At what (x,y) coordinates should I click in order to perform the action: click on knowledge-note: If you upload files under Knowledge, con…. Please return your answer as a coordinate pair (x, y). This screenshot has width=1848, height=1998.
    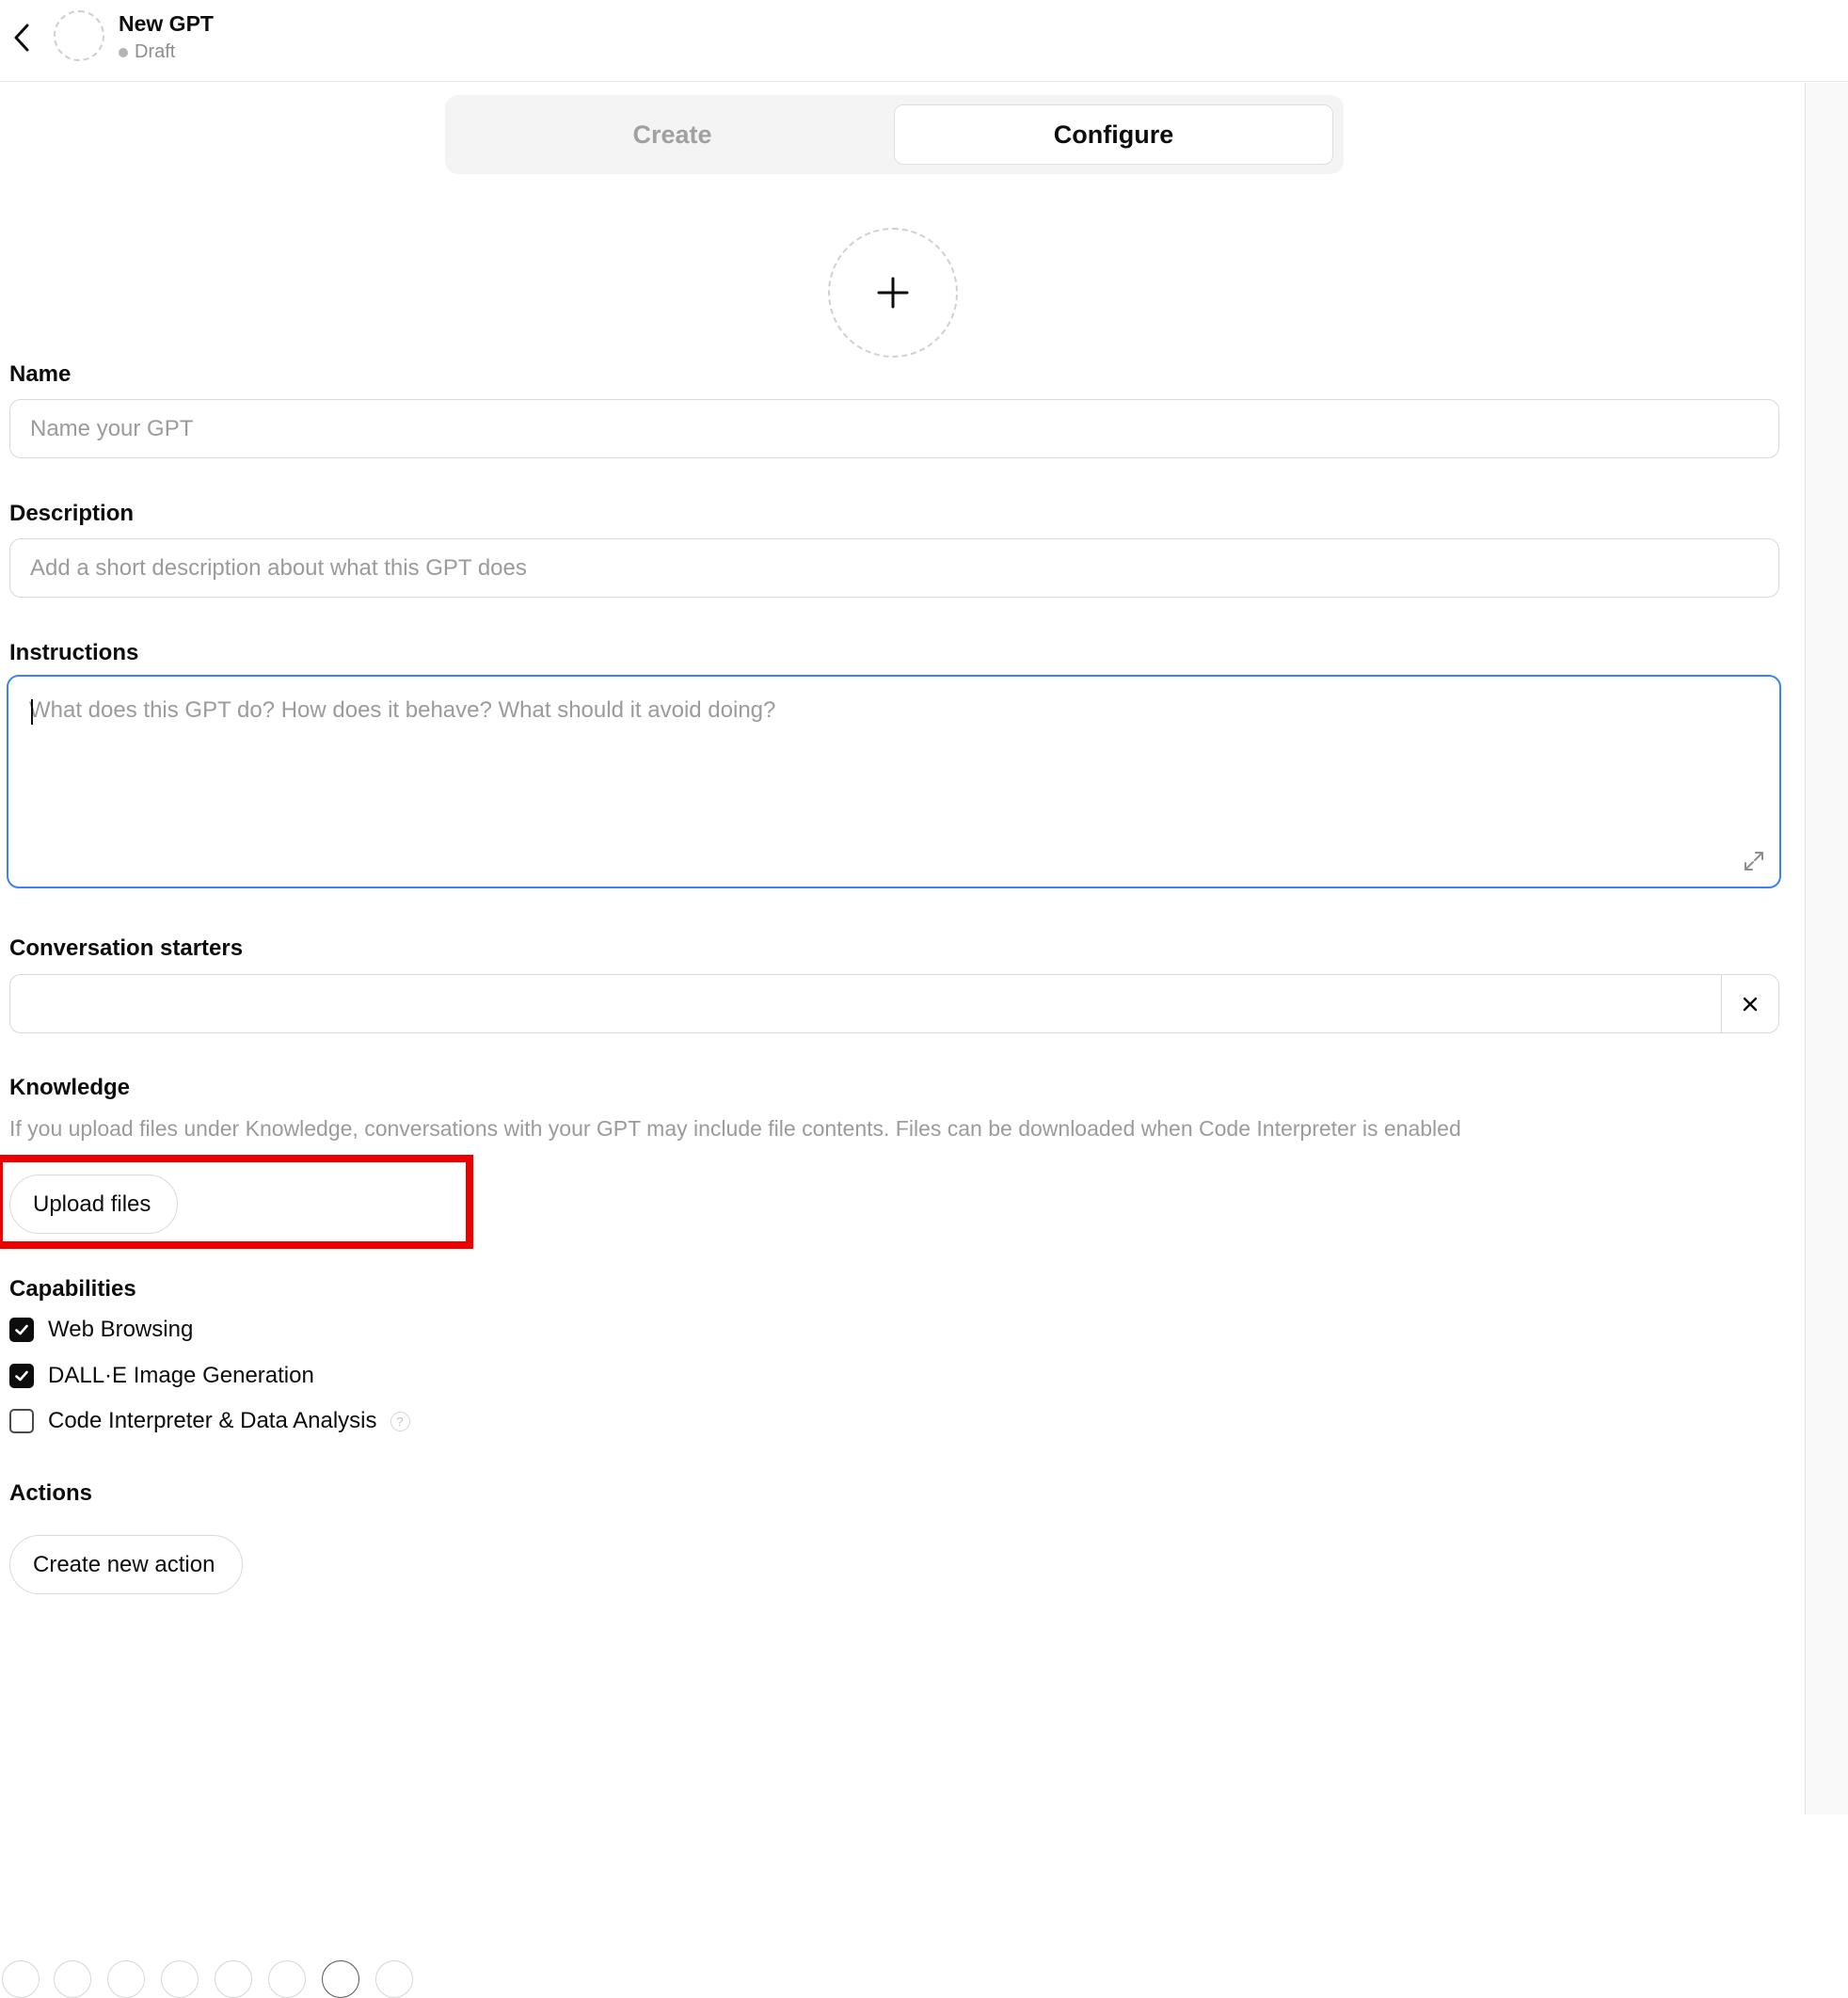
    Looking at the image, I should click on (735, 1128).